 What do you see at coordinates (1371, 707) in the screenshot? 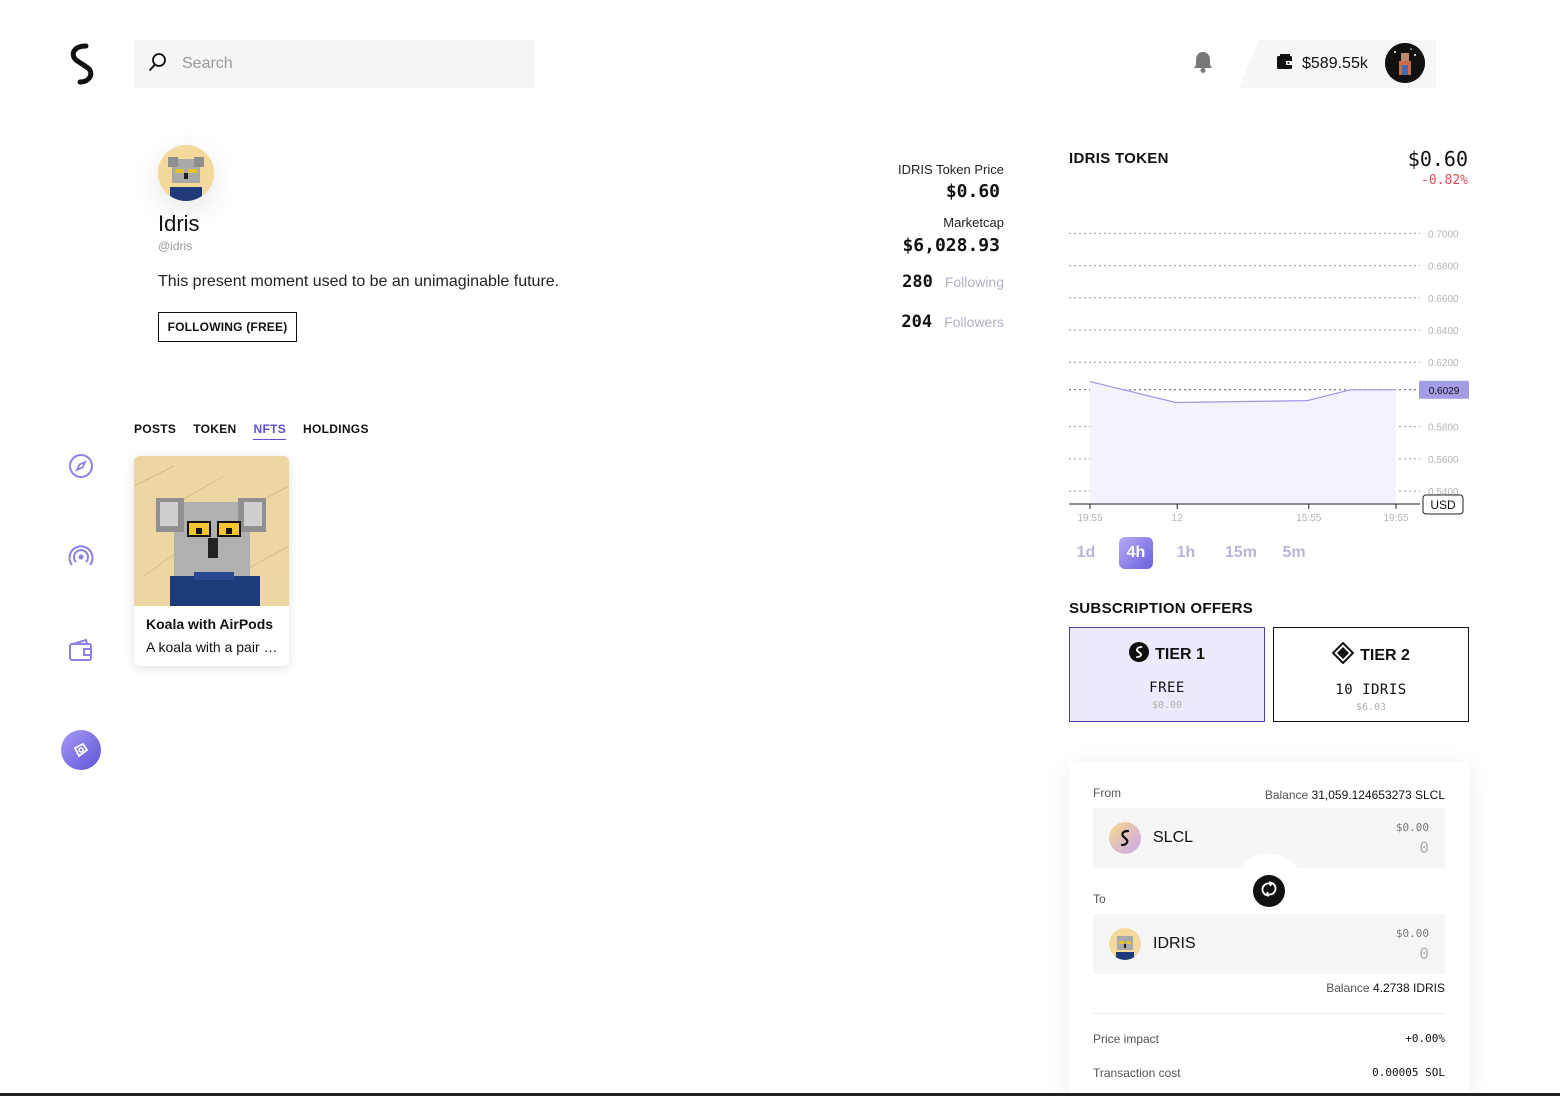
I see `tier-2-usd: $6.03` at bounding box center [1371, 707].